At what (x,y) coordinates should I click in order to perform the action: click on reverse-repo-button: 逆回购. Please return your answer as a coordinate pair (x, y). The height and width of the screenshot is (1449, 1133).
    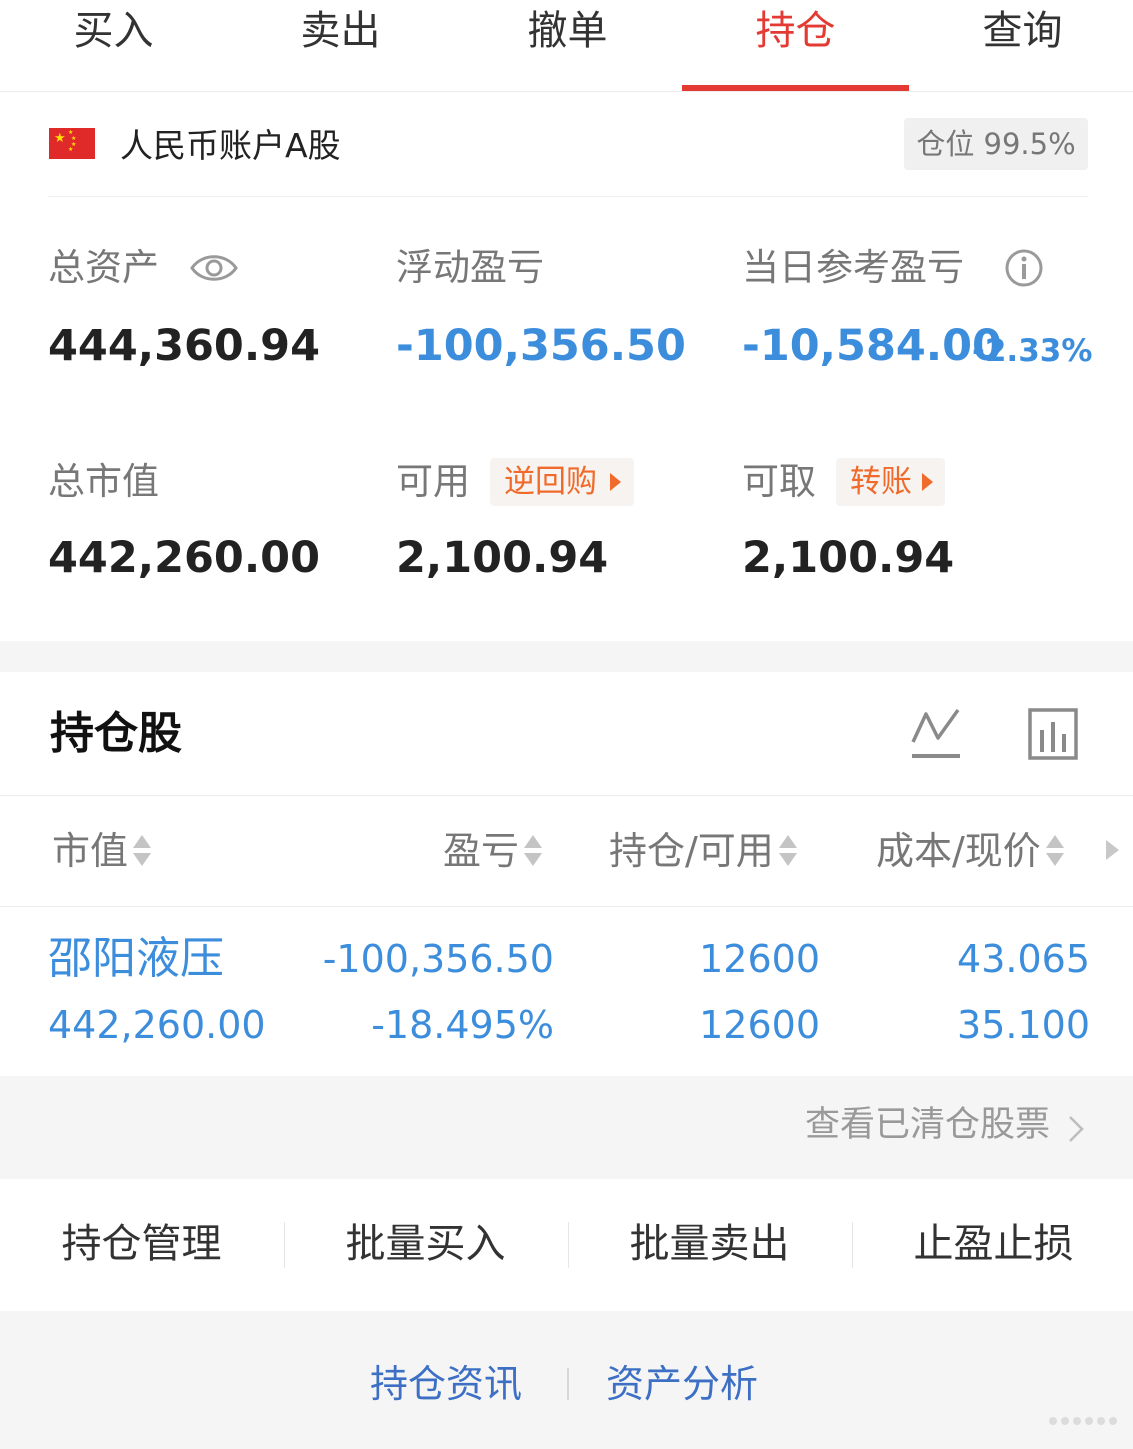
    Looking at the image, I should click on (562, 482).